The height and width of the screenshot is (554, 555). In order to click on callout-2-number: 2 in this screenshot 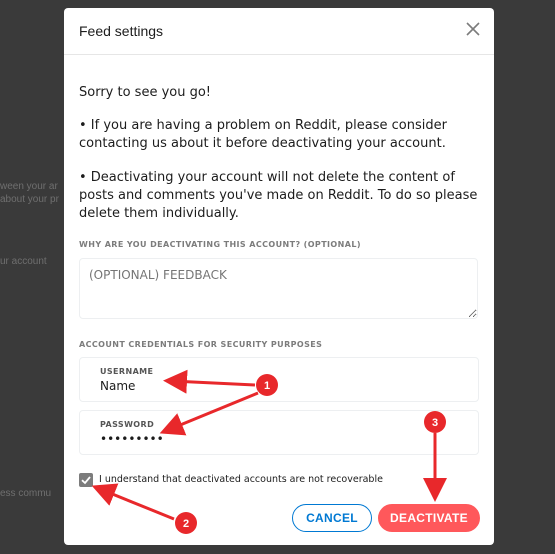, I will do `click(186, 524)`.